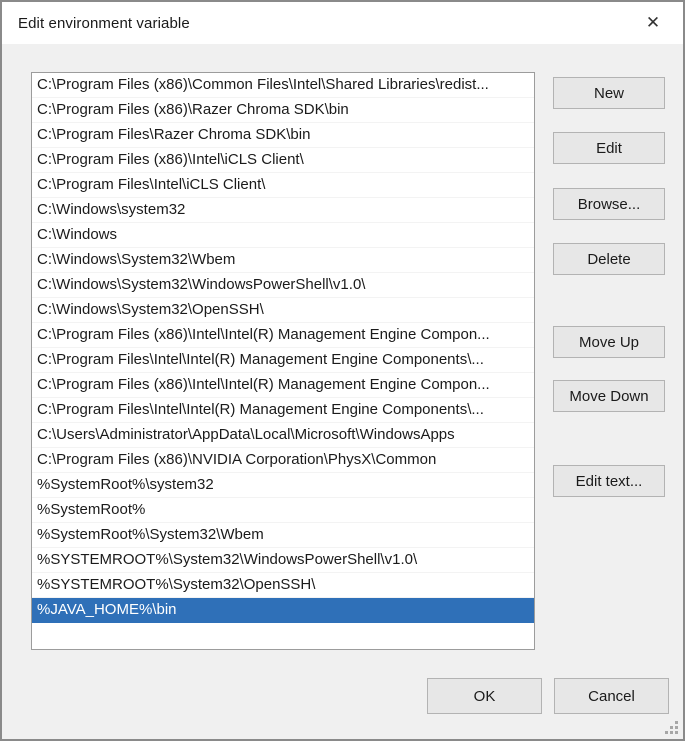 The width and height of the screenshot is (685, 741). Describe the element at coordinates (283, 185) in the screenshot. I see `list-item: C:\Program Files\Intel\iCLS Client\` at that location.